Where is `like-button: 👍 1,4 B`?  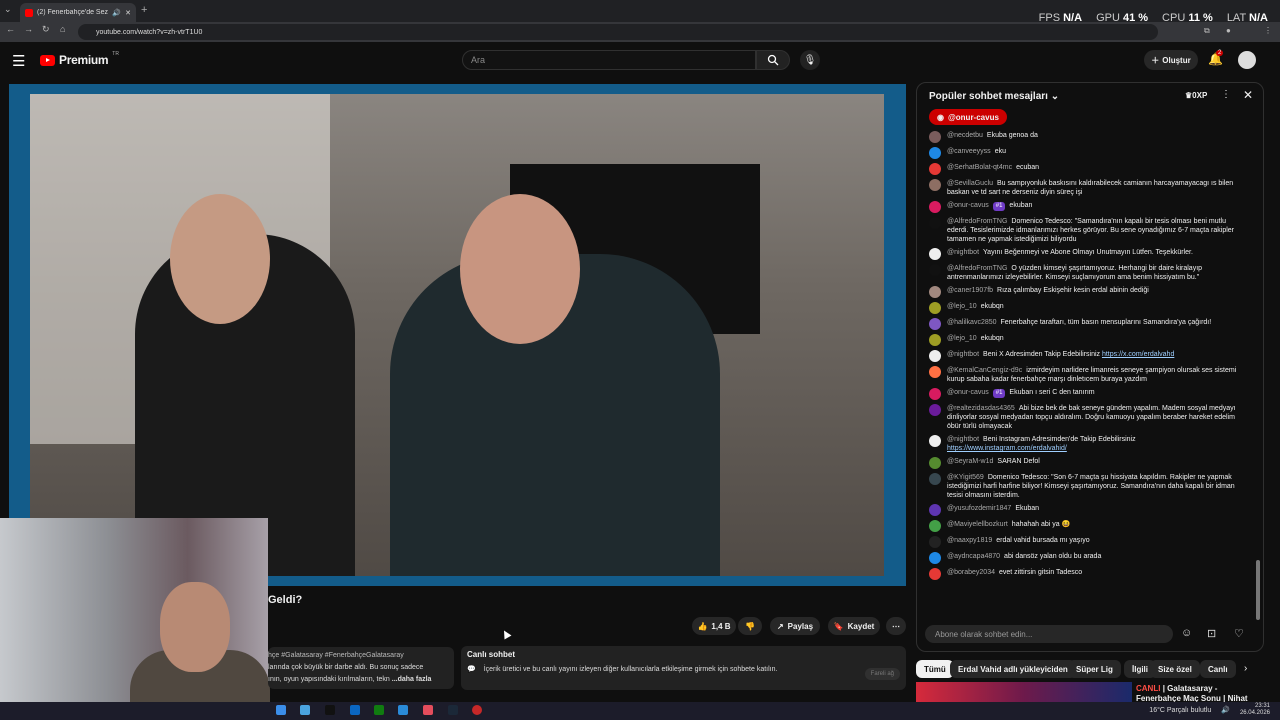 like-button: 👍 1,4 B is located at coordinates (714, 626).